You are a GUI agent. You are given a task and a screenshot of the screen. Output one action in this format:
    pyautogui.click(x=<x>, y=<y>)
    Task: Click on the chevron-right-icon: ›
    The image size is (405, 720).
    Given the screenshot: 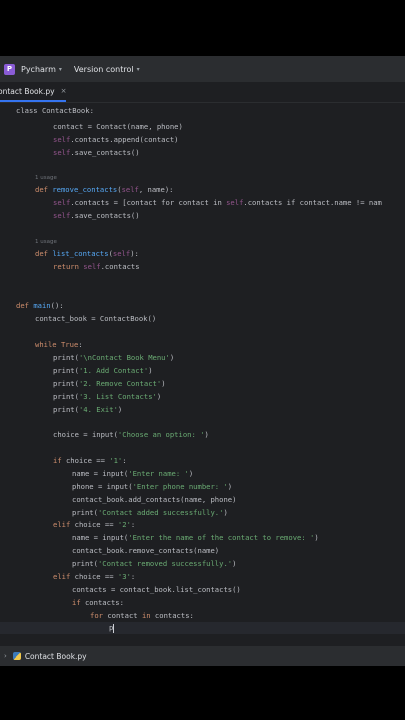 What is the action you would take?
    pyautogui.click(x=5, y=656)
    